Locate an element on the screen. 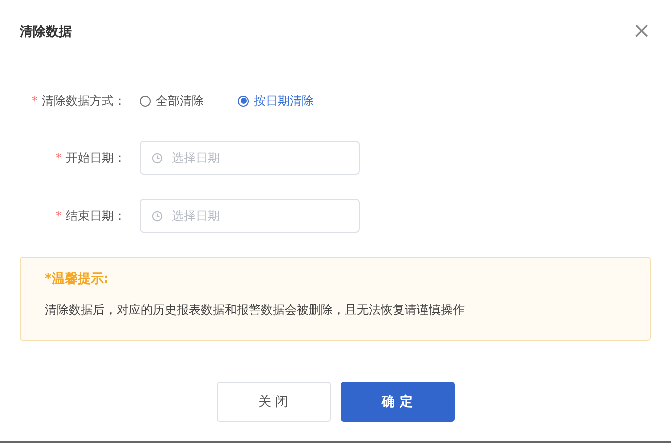 This screenshot has width=671, height=443. radio-option: 按日期清除 is located at coordinates (276, 101).